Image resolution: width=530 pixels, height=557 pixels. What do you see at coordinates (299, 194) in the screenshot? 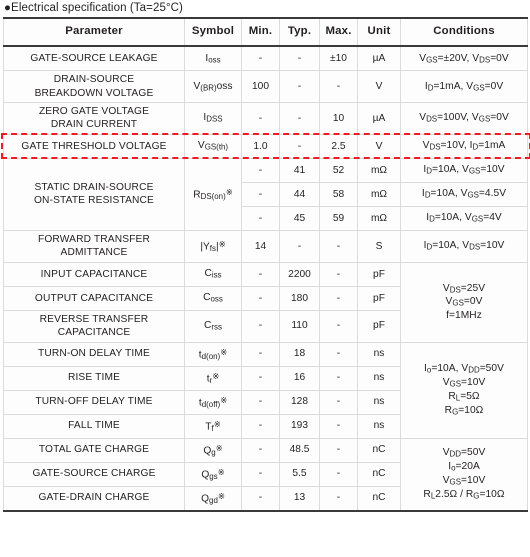
I see `cell-typ: 44` at bounding box center [299, 194].